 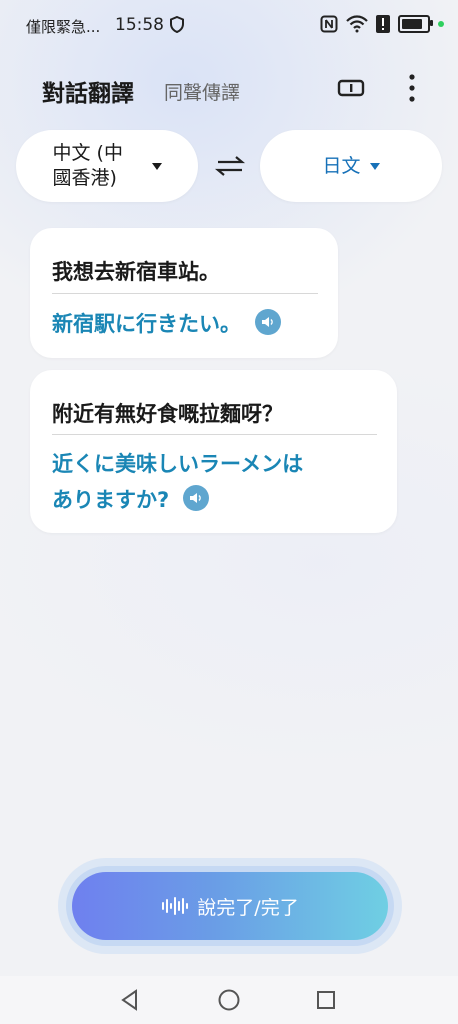 I want to click on source-language-label: 中文 (中國香港), so click(x=87, y=165).